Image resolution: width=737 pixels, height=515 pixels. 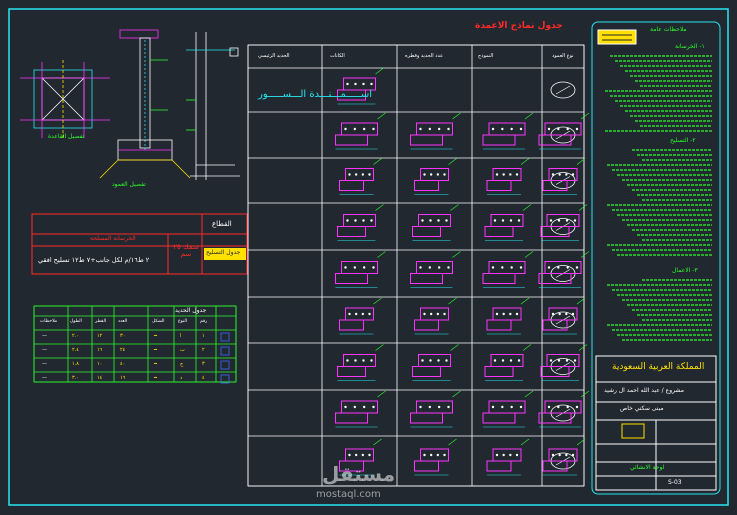 I want to click on schedule-cell: ٤, so click(x=203, y=378).